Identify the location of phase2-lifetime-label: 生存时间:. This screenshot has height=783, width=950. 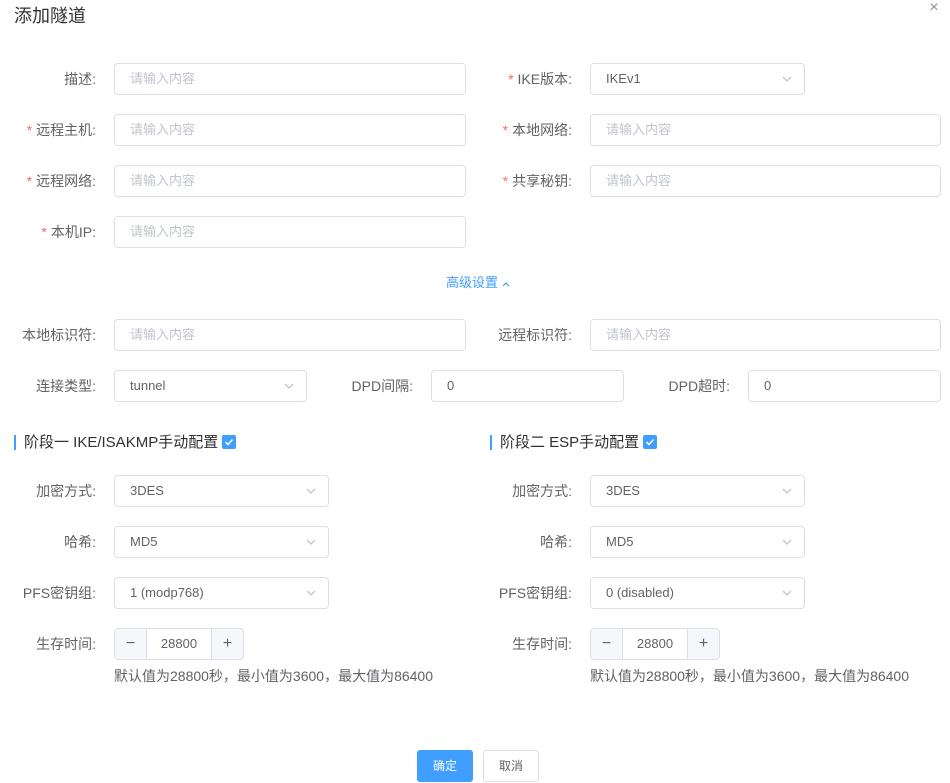
(542, 644).